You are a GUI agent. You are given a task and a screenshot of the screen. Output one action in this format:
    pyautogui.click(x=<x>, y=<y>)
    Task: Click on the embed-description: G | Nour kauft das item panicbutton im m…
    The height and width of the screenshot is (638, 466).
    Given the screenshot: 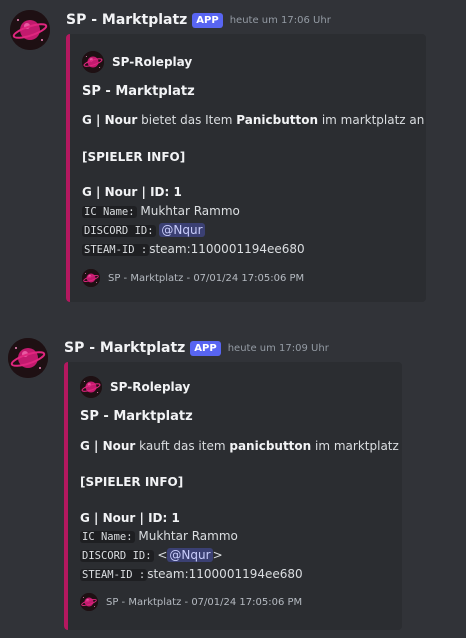 What is the action you would take?
    pyautogui.click(x=239, y=446)
    